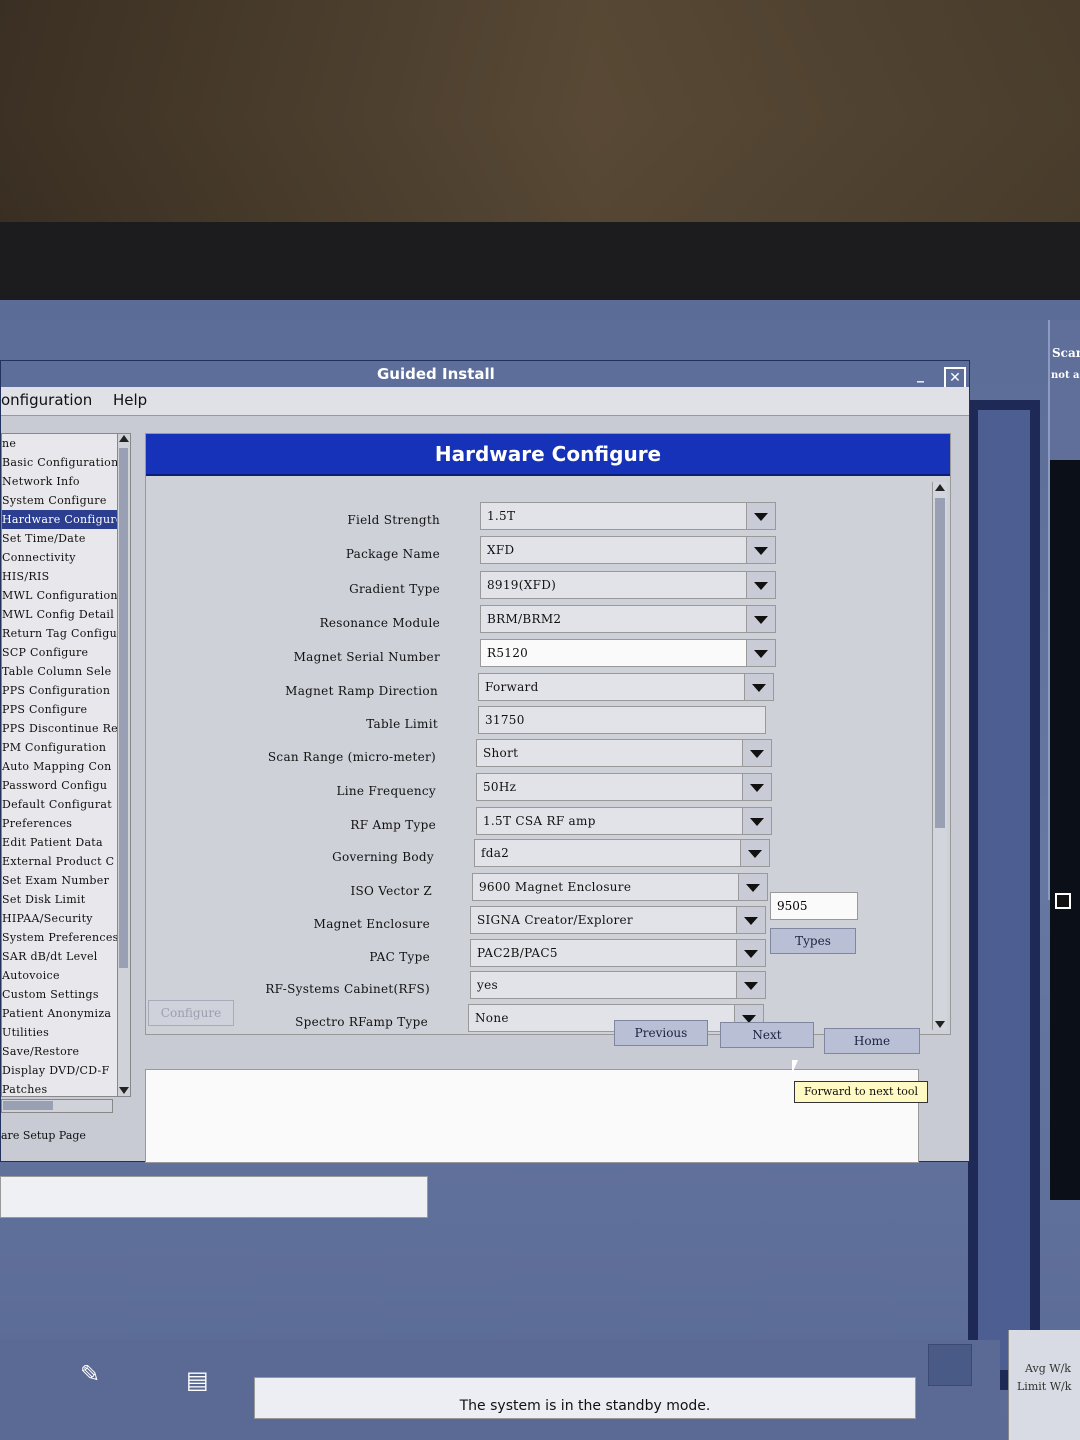 The width and height of the screenshot is (1080, 1440). I want to click on field-dropdown: SIGNA Creator/Explorer, so click(618, 920).